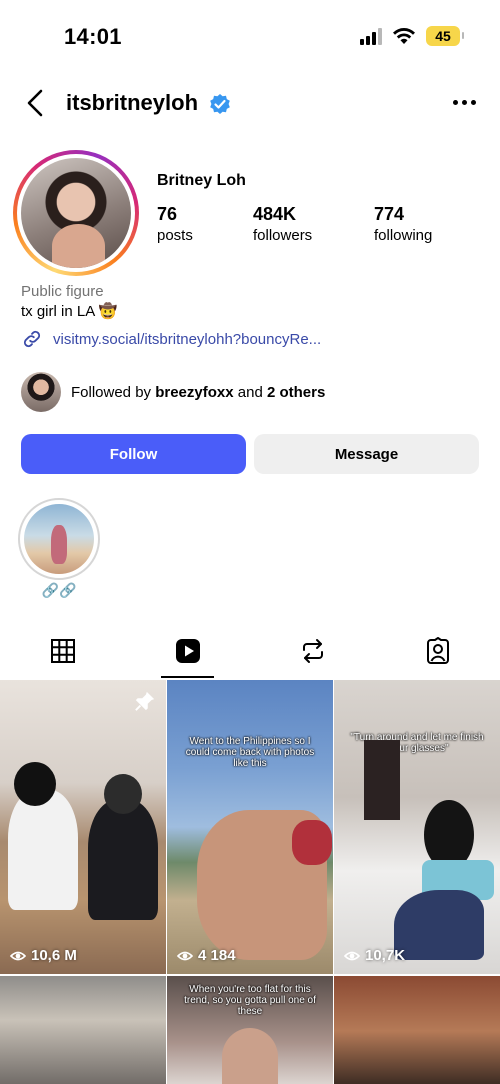  What do you see at coordinates (250, 104) in the screenshot?
I see `profile-header: itsbritneyloh` at bounding box center [250, 104].